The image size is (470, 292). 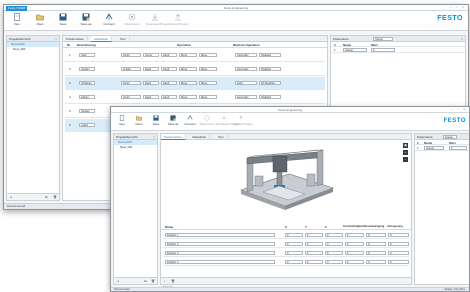 What do you see at coordinates (11, 197) in the screenshot?
I see `chevron-left-icon: ◂` at bounding box center [11, 197].